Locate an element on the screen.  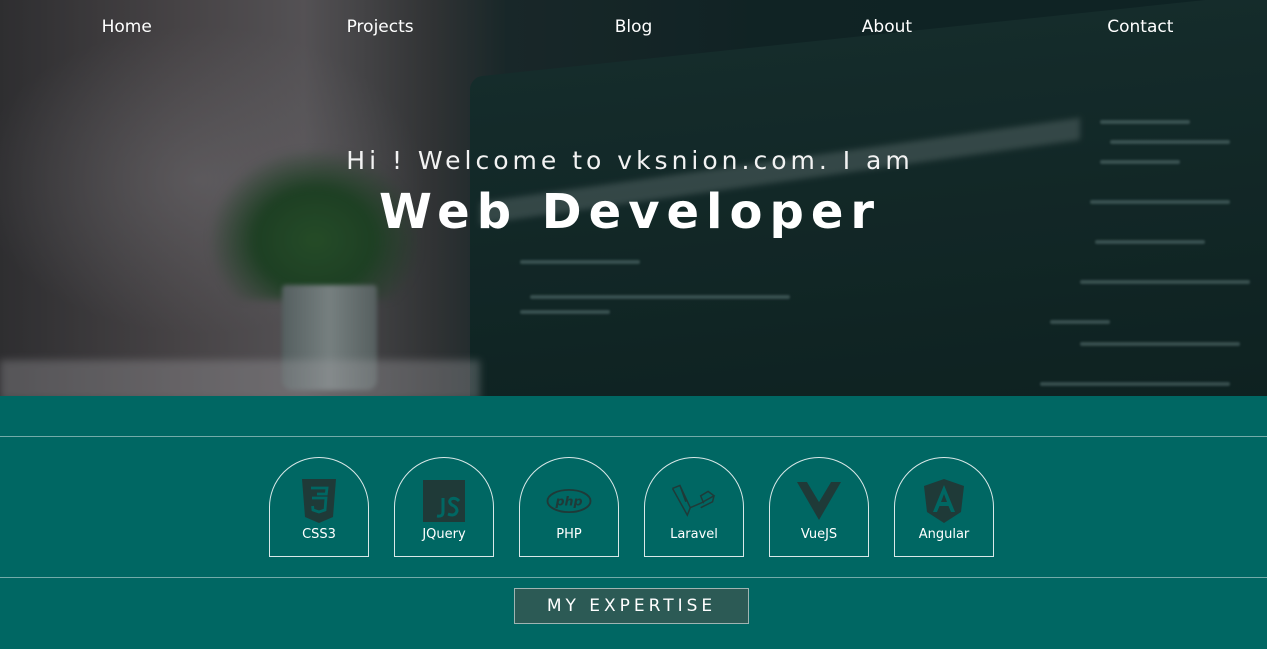
hero-greeting: Hi ! Welcome to vksnion.com. I am is located at coordinates (630, 160).